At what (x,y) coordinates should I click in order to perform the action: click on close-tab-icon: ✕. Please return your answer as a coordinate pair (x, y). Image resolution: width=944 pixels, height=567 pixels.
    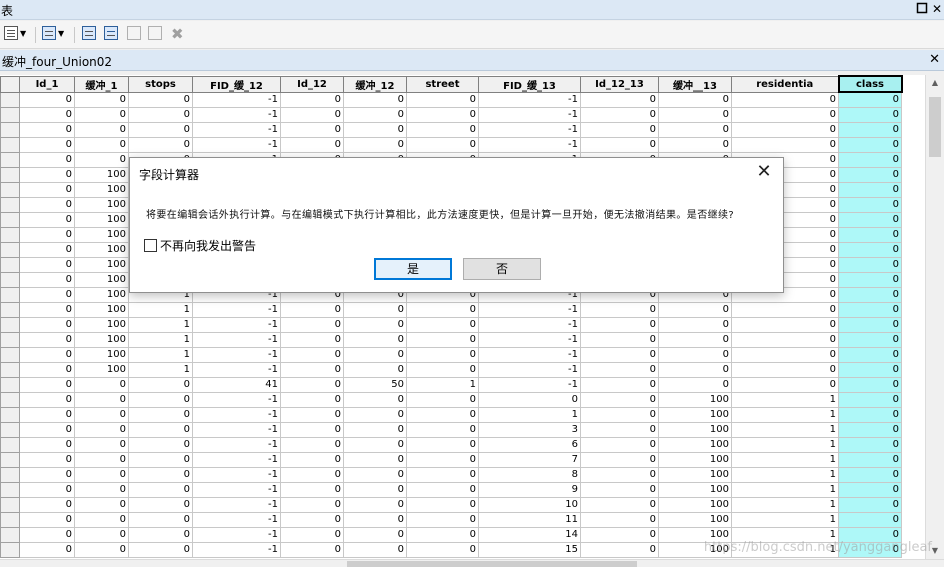
    Looking at the image, I should click on (934, 59).